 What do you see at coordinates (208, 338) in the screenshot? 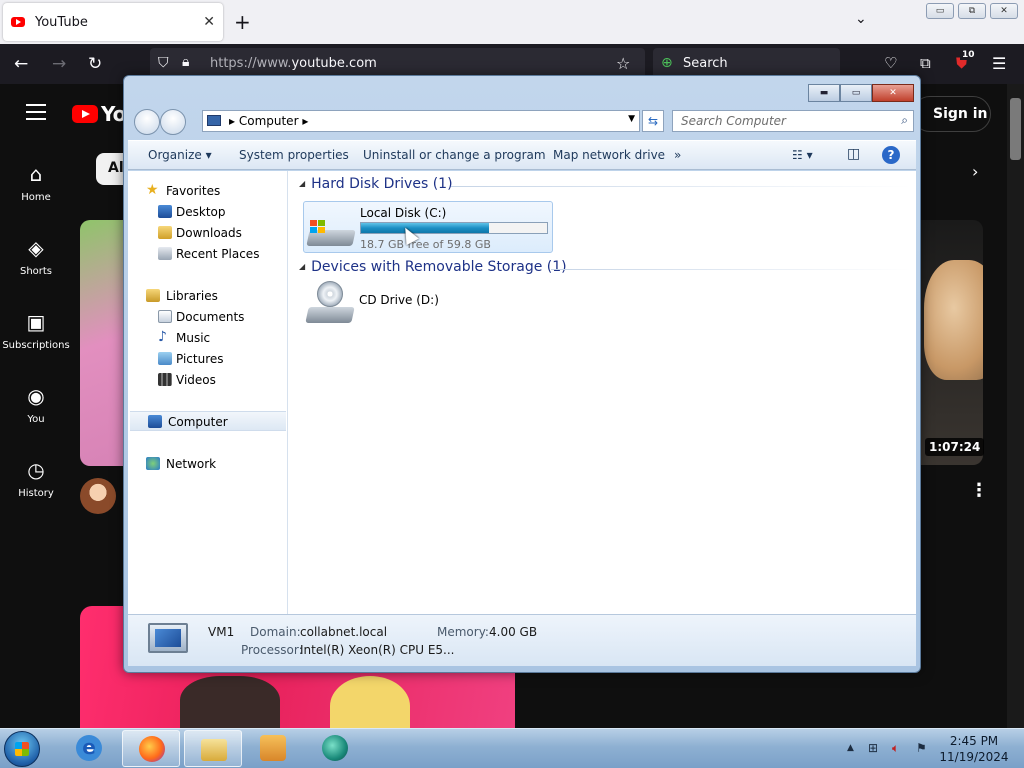
I see `nav-item-music: ♪ Music` at bounding box center [208, 338].